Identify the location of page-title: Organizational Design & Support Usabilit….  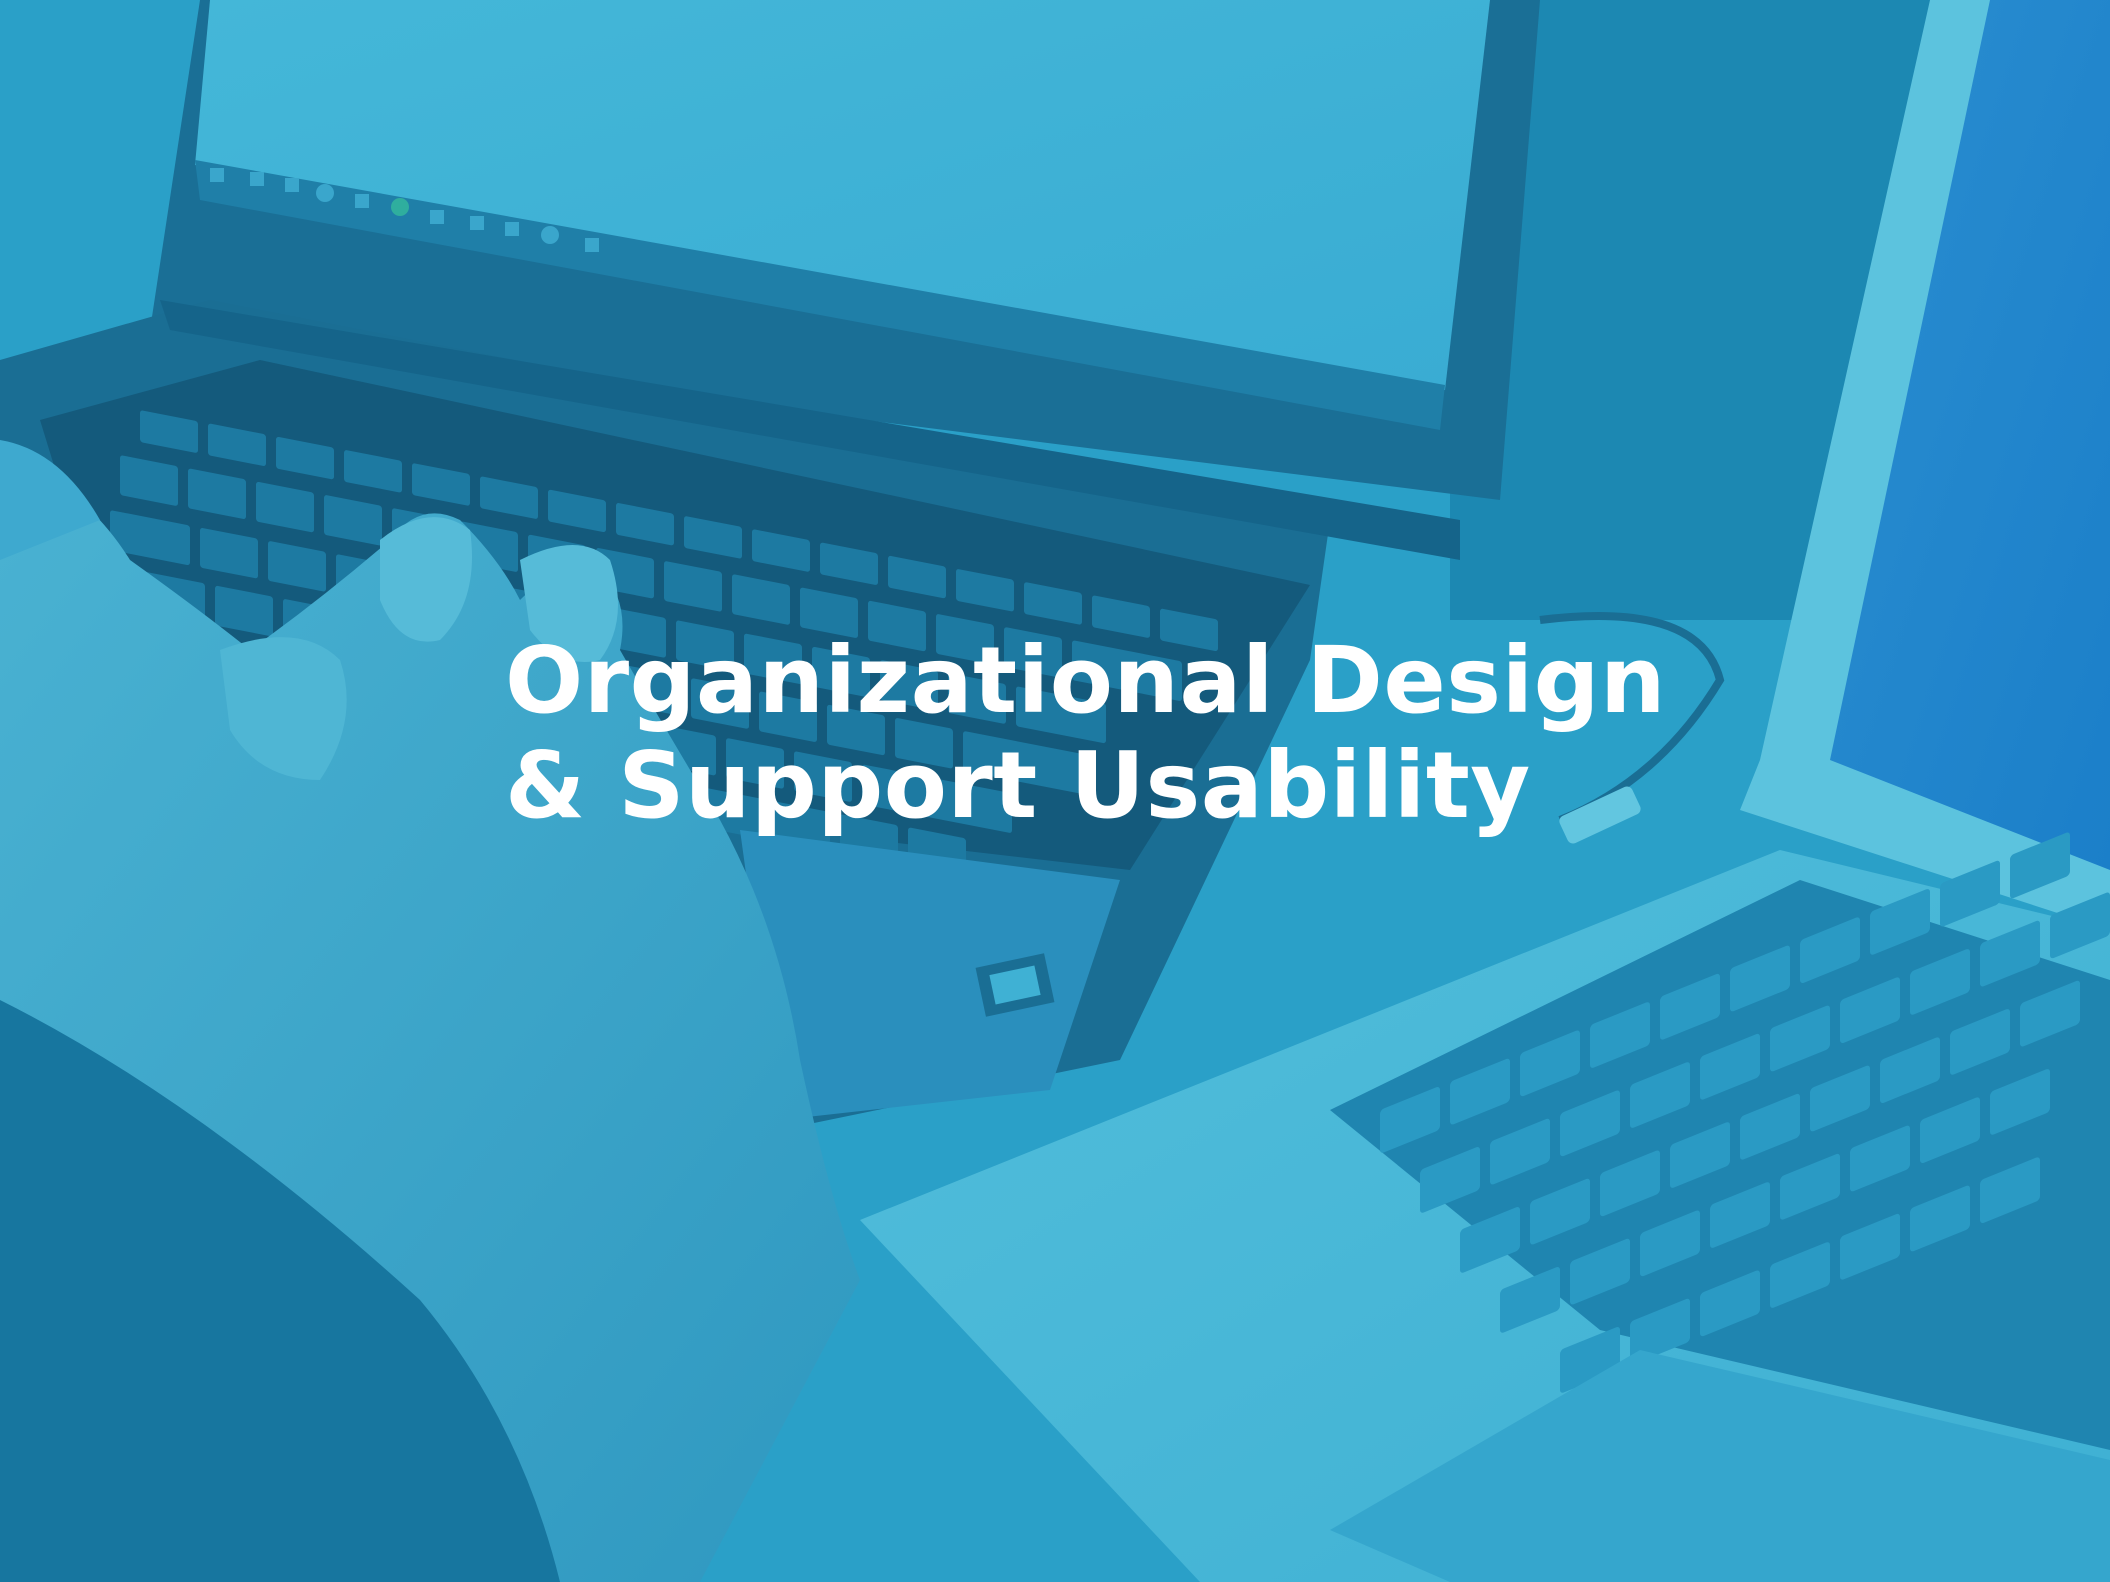
(1135, 733).